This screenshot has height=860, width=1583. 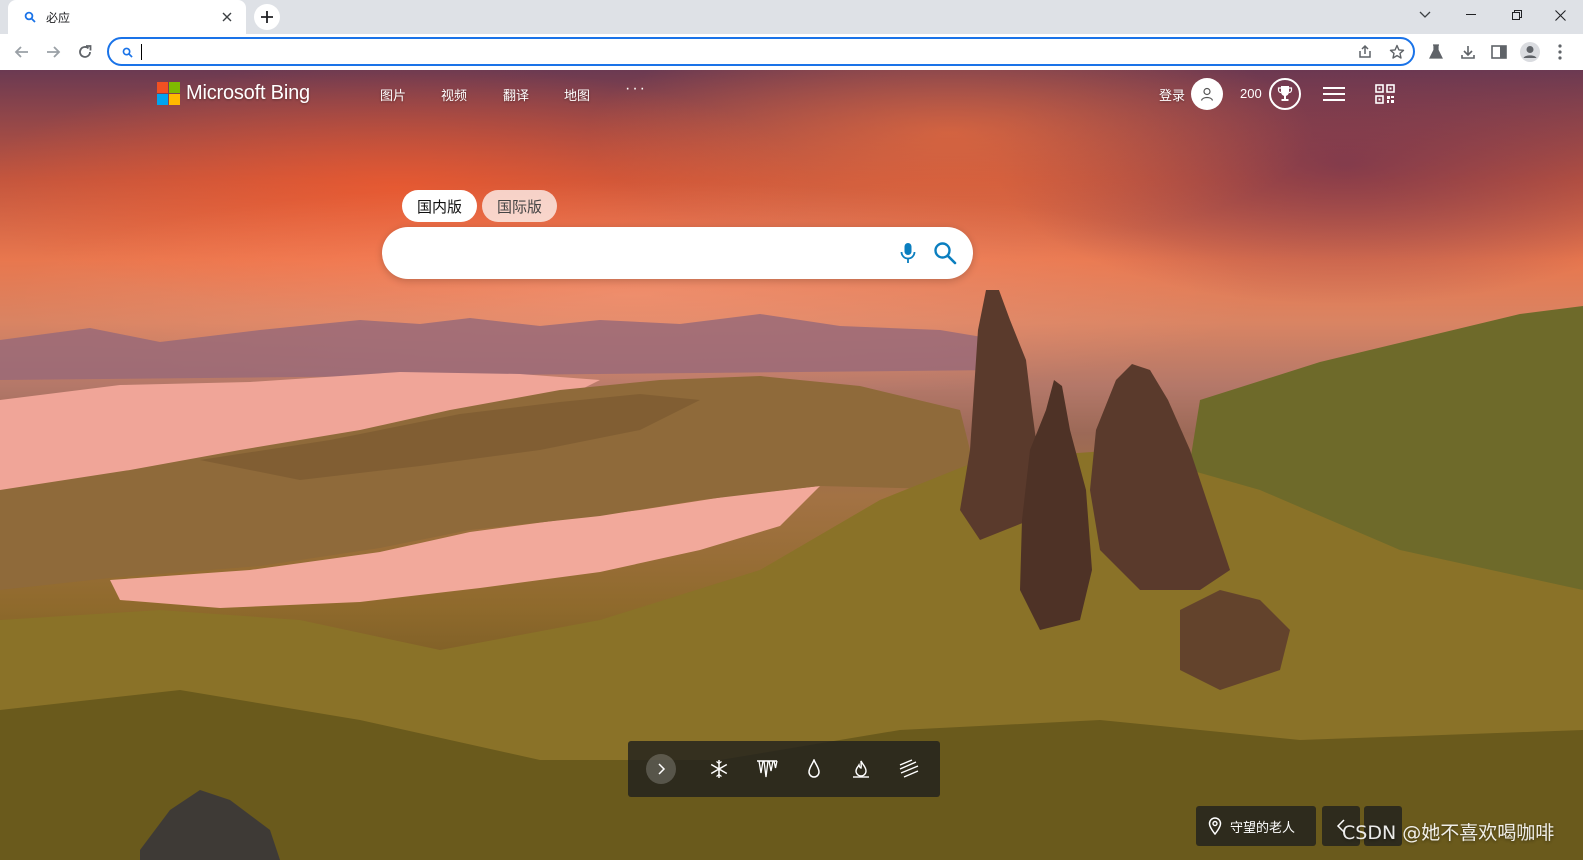 I want to click on plus-icon, so click(x=267, y=17).